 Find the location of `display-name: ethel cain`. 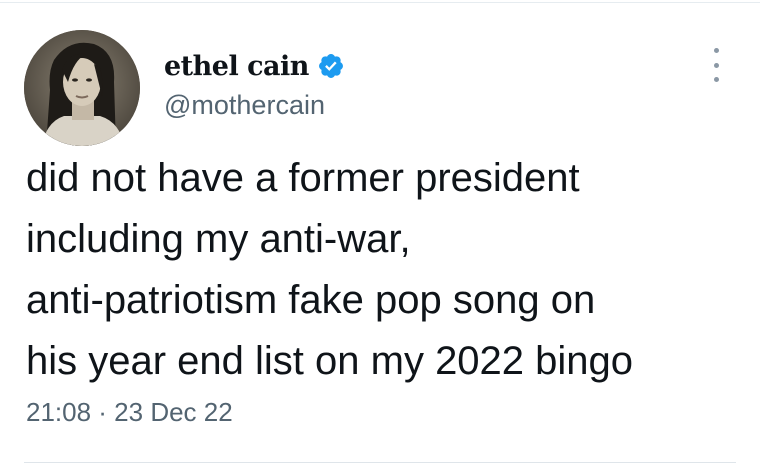

display-name: ethel cain is located at coordinates (236, 66).